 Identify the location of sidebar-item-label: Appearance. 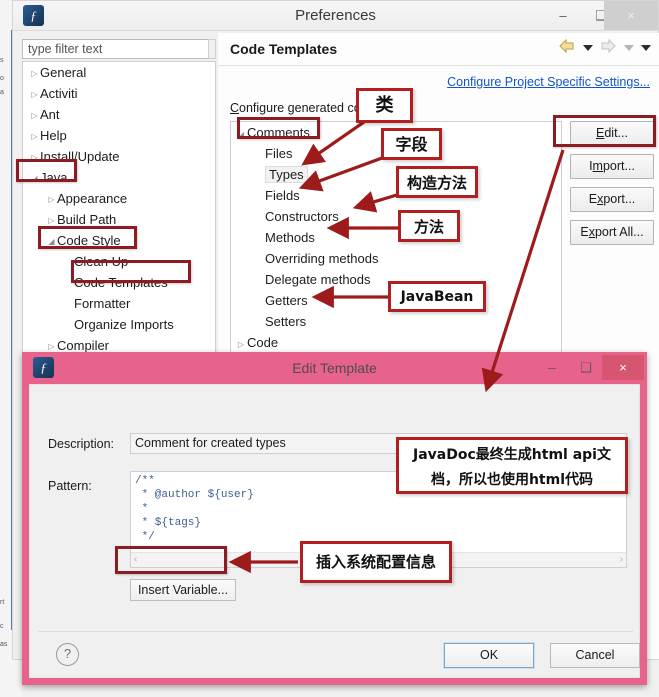
(92, 198).